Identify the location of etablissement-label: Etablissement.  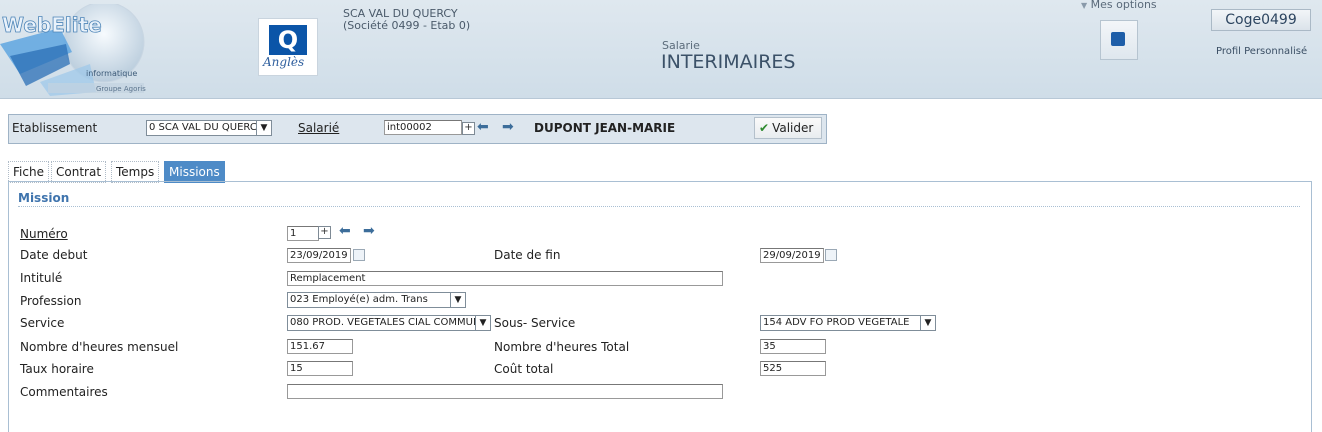
(55, 128).